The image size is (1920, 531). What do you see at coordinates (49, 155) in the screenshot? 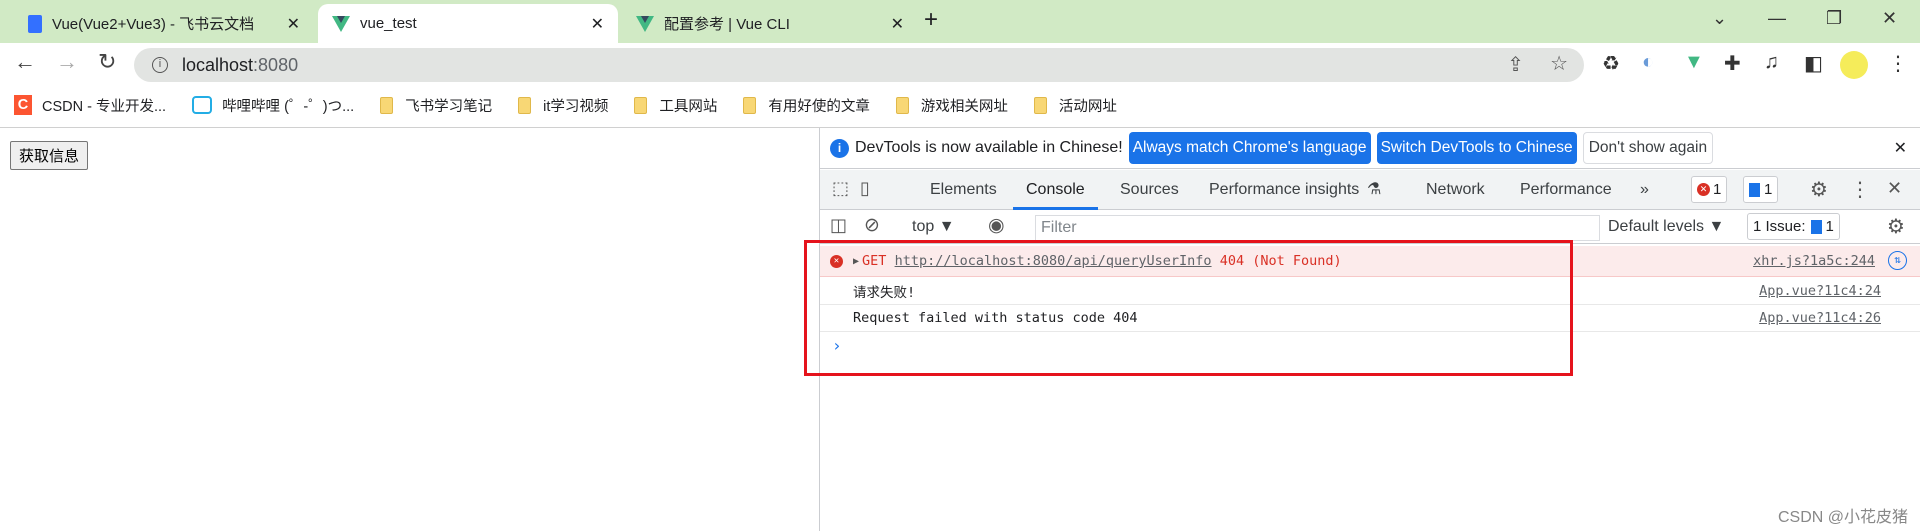
I see `get-info-button: 获取信息` at bounding box center [49, 155].